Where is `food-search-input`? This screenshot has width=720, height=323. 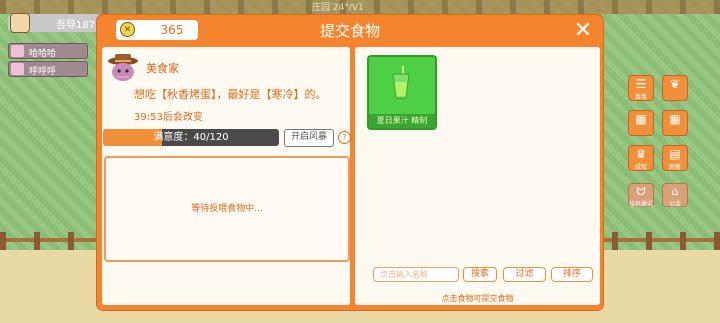 food-search-input is located at coordinates (416, 274).